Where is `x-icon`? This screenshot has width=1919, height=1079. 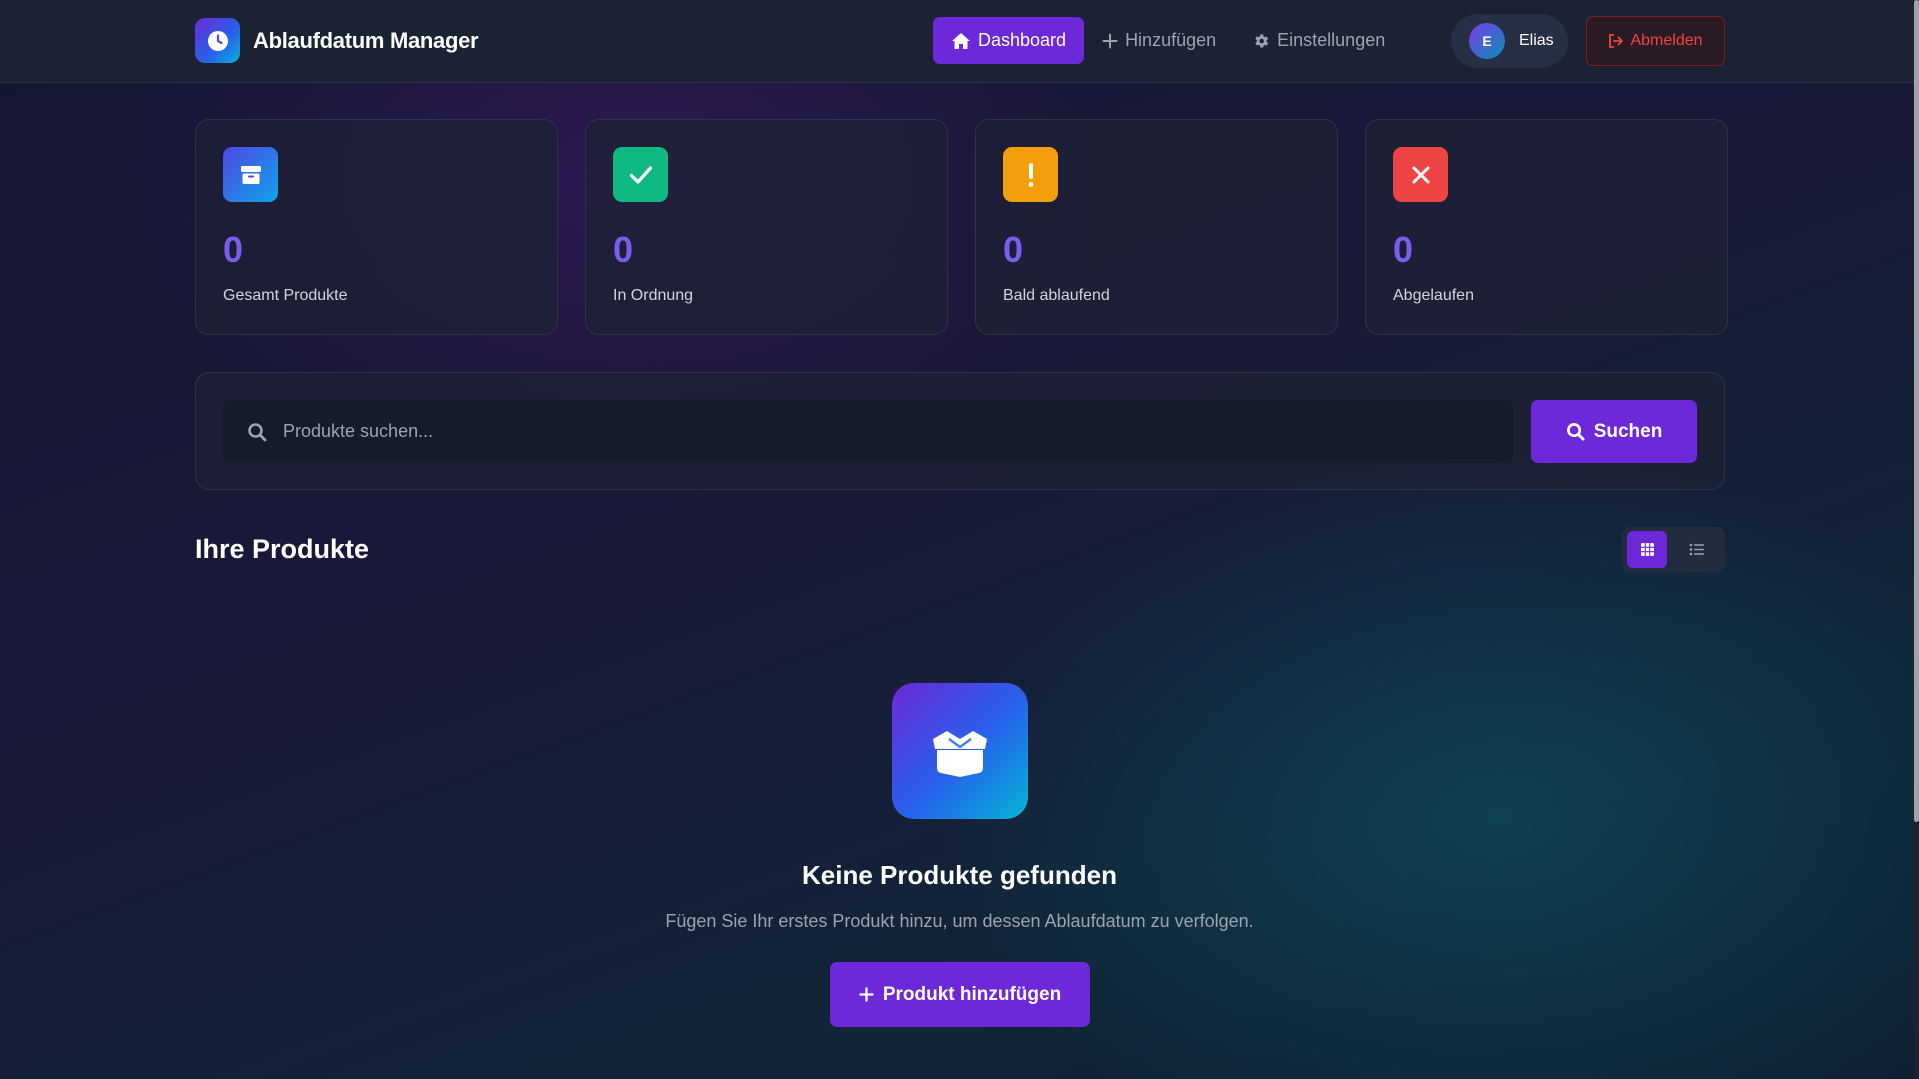
x-icon is located at coordinates (1420, 174).